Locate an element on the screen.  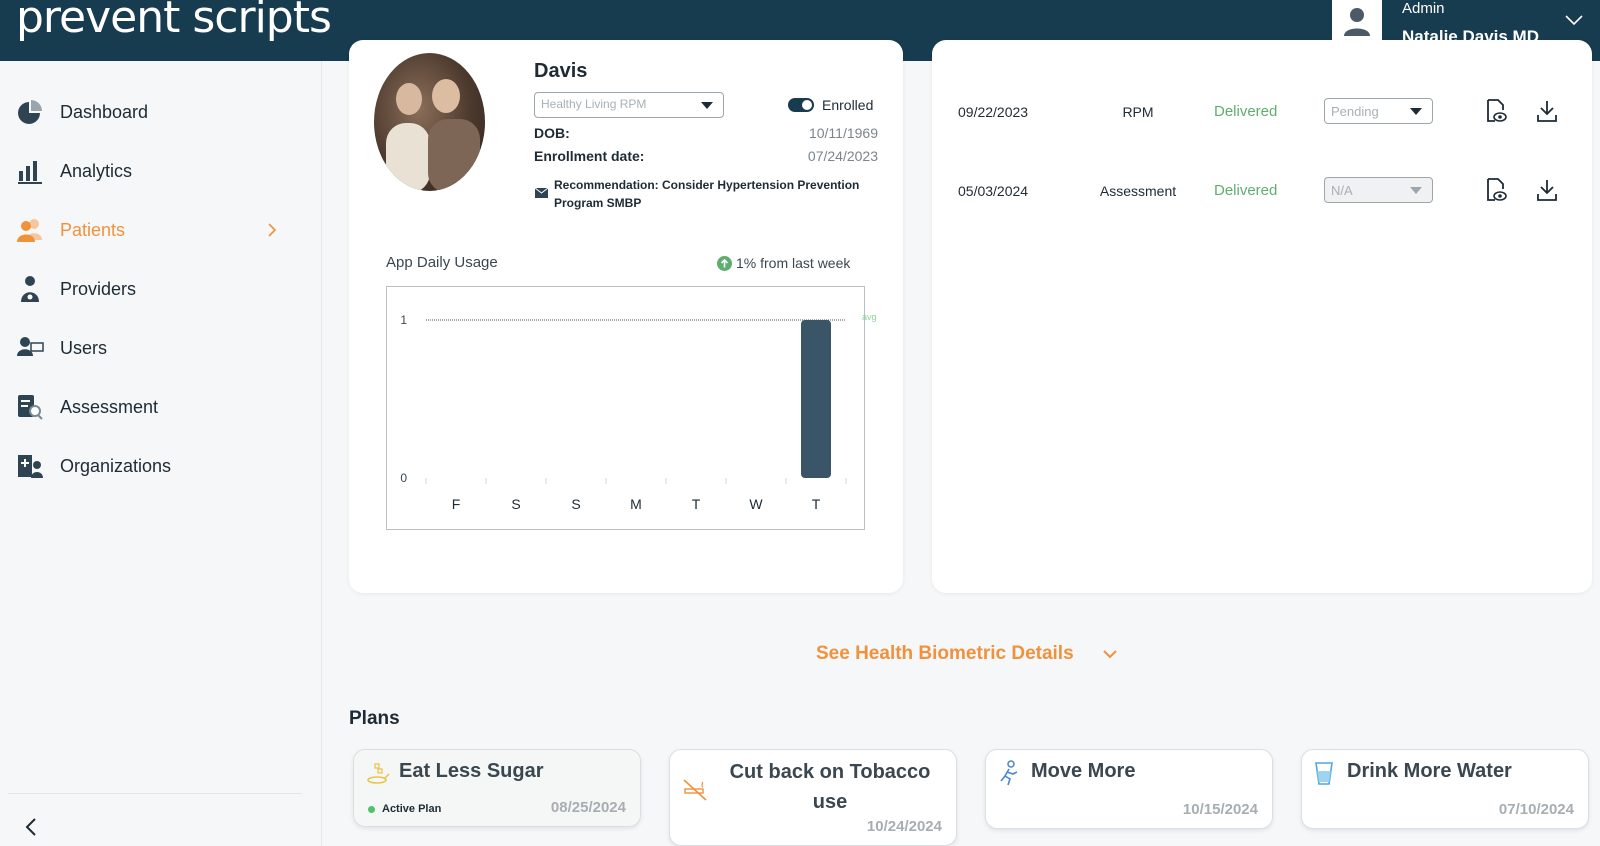
see-biometric-details-link: See Health Biometric Details is located at coordinates (945, 654).